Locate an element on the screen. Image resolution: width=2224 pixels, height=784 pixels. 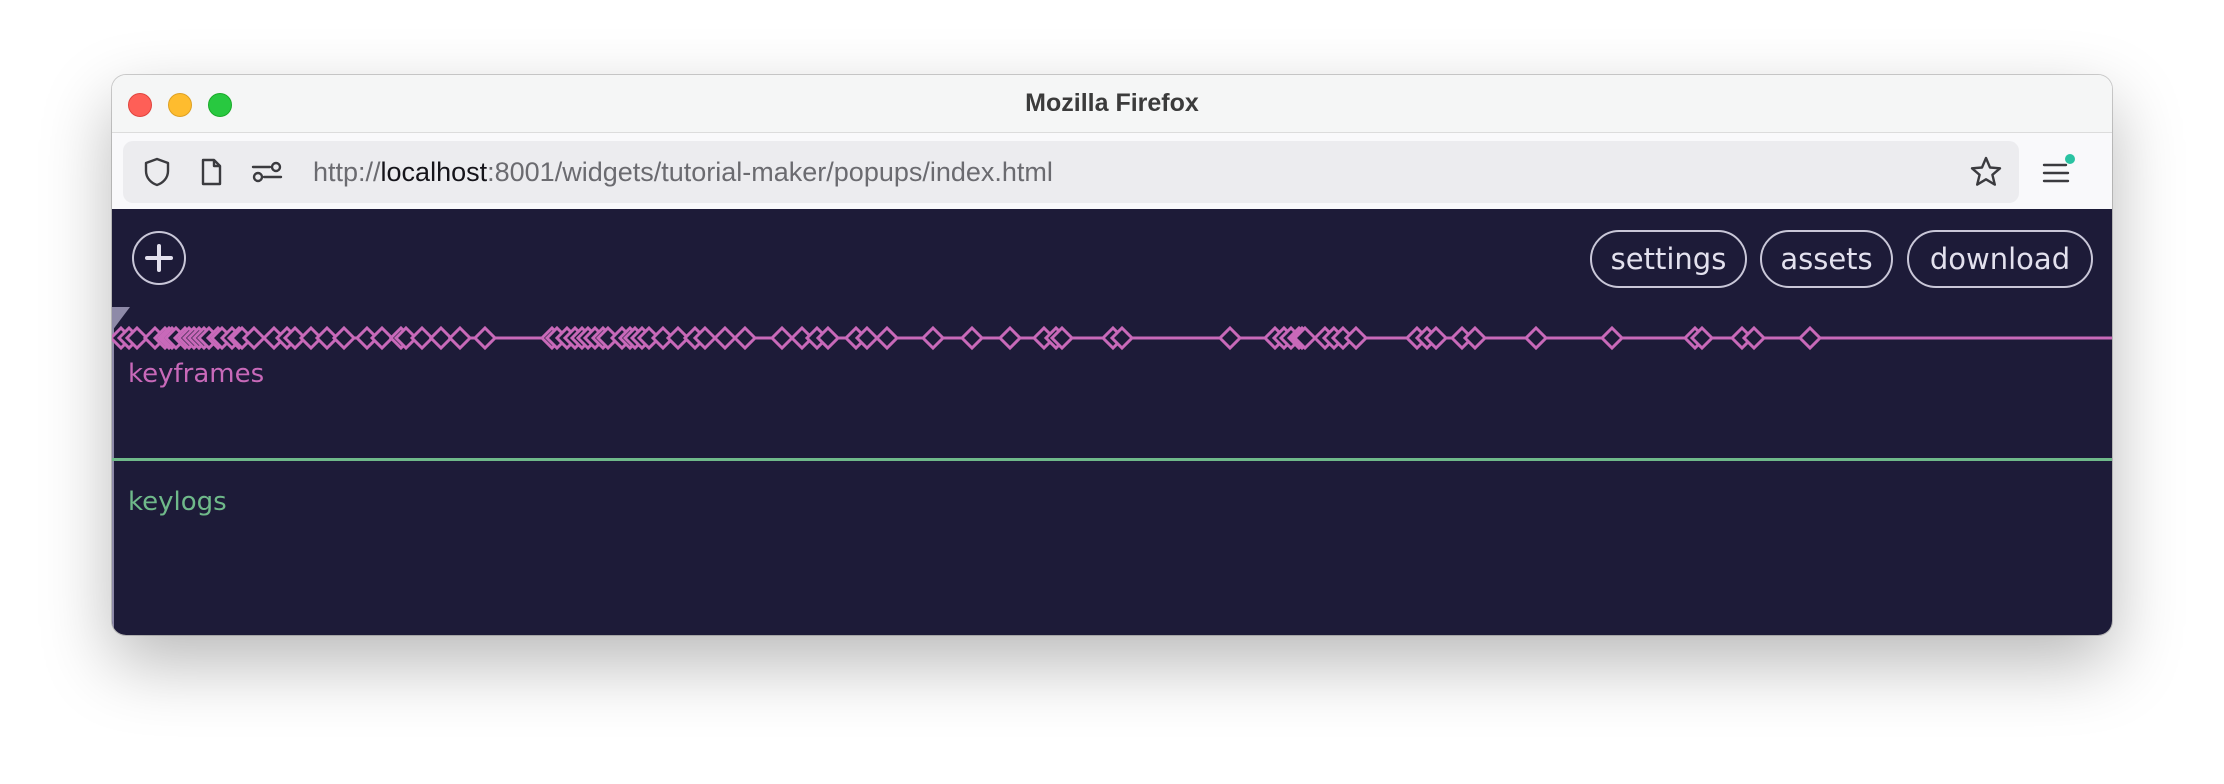
shield-icon is located at coordinates (157, 172).